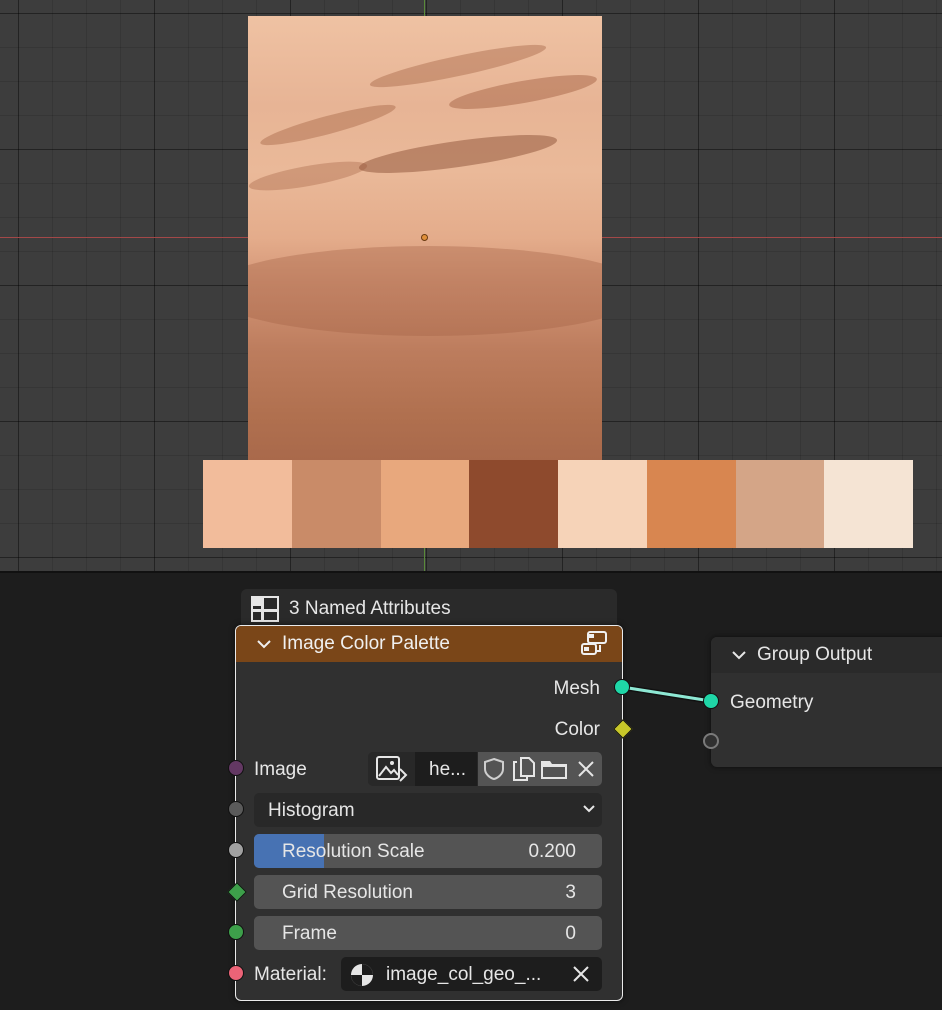  I want to click on material-icon, so click(362, 975).